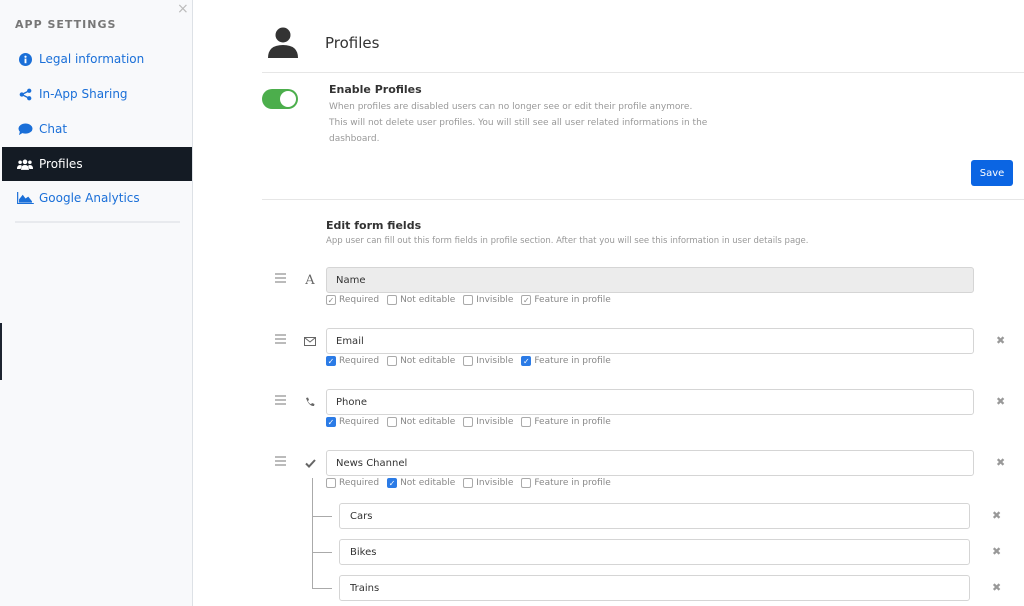 This screenshot has width=1024, height=606. I want to click on field-email-input, so click(650, 341).